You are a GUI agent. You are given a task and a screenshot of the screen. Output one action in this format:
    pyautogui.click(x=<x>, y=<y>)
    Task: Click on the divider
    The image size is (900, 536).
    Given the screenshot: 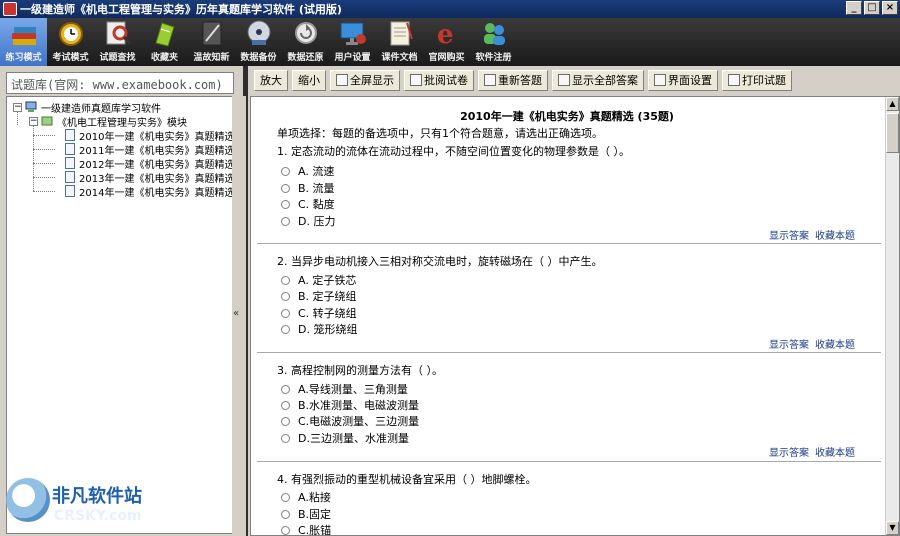 What is the action you would take?
    pyautogui.click(x=569, y=461)
    